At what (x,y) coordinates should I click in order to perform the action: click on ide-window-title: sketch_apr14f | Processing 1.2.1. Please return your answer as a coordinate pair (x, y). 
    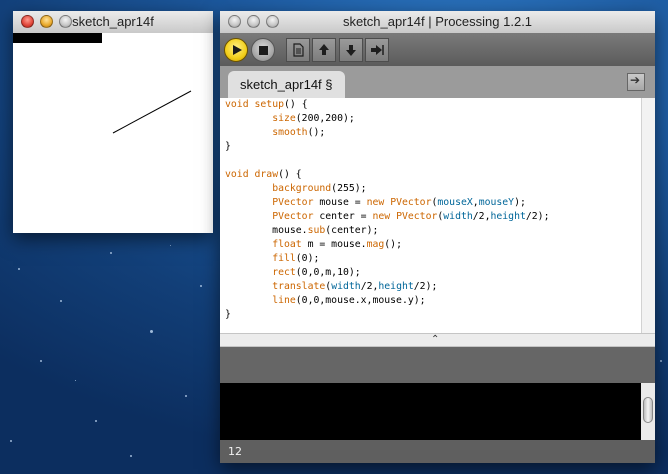
    Looking at the image, I should click on (437, 21).